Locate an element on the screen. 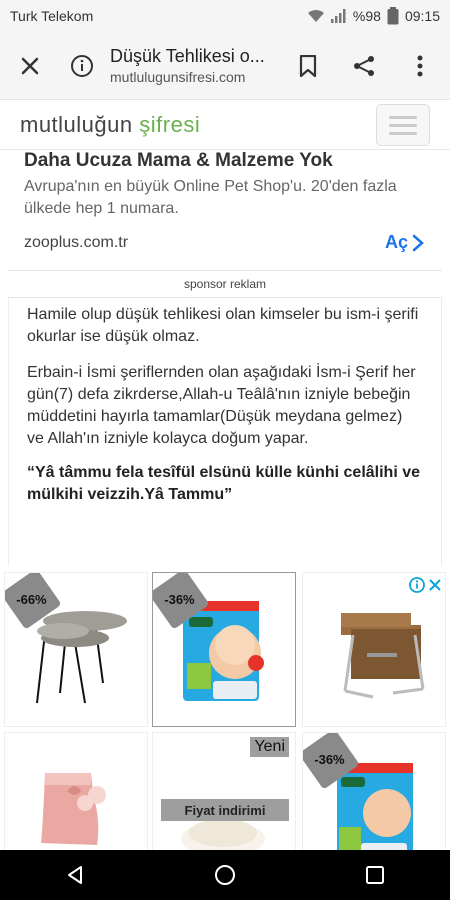  hamburger-menu-button is located at coordinates (403, 125).